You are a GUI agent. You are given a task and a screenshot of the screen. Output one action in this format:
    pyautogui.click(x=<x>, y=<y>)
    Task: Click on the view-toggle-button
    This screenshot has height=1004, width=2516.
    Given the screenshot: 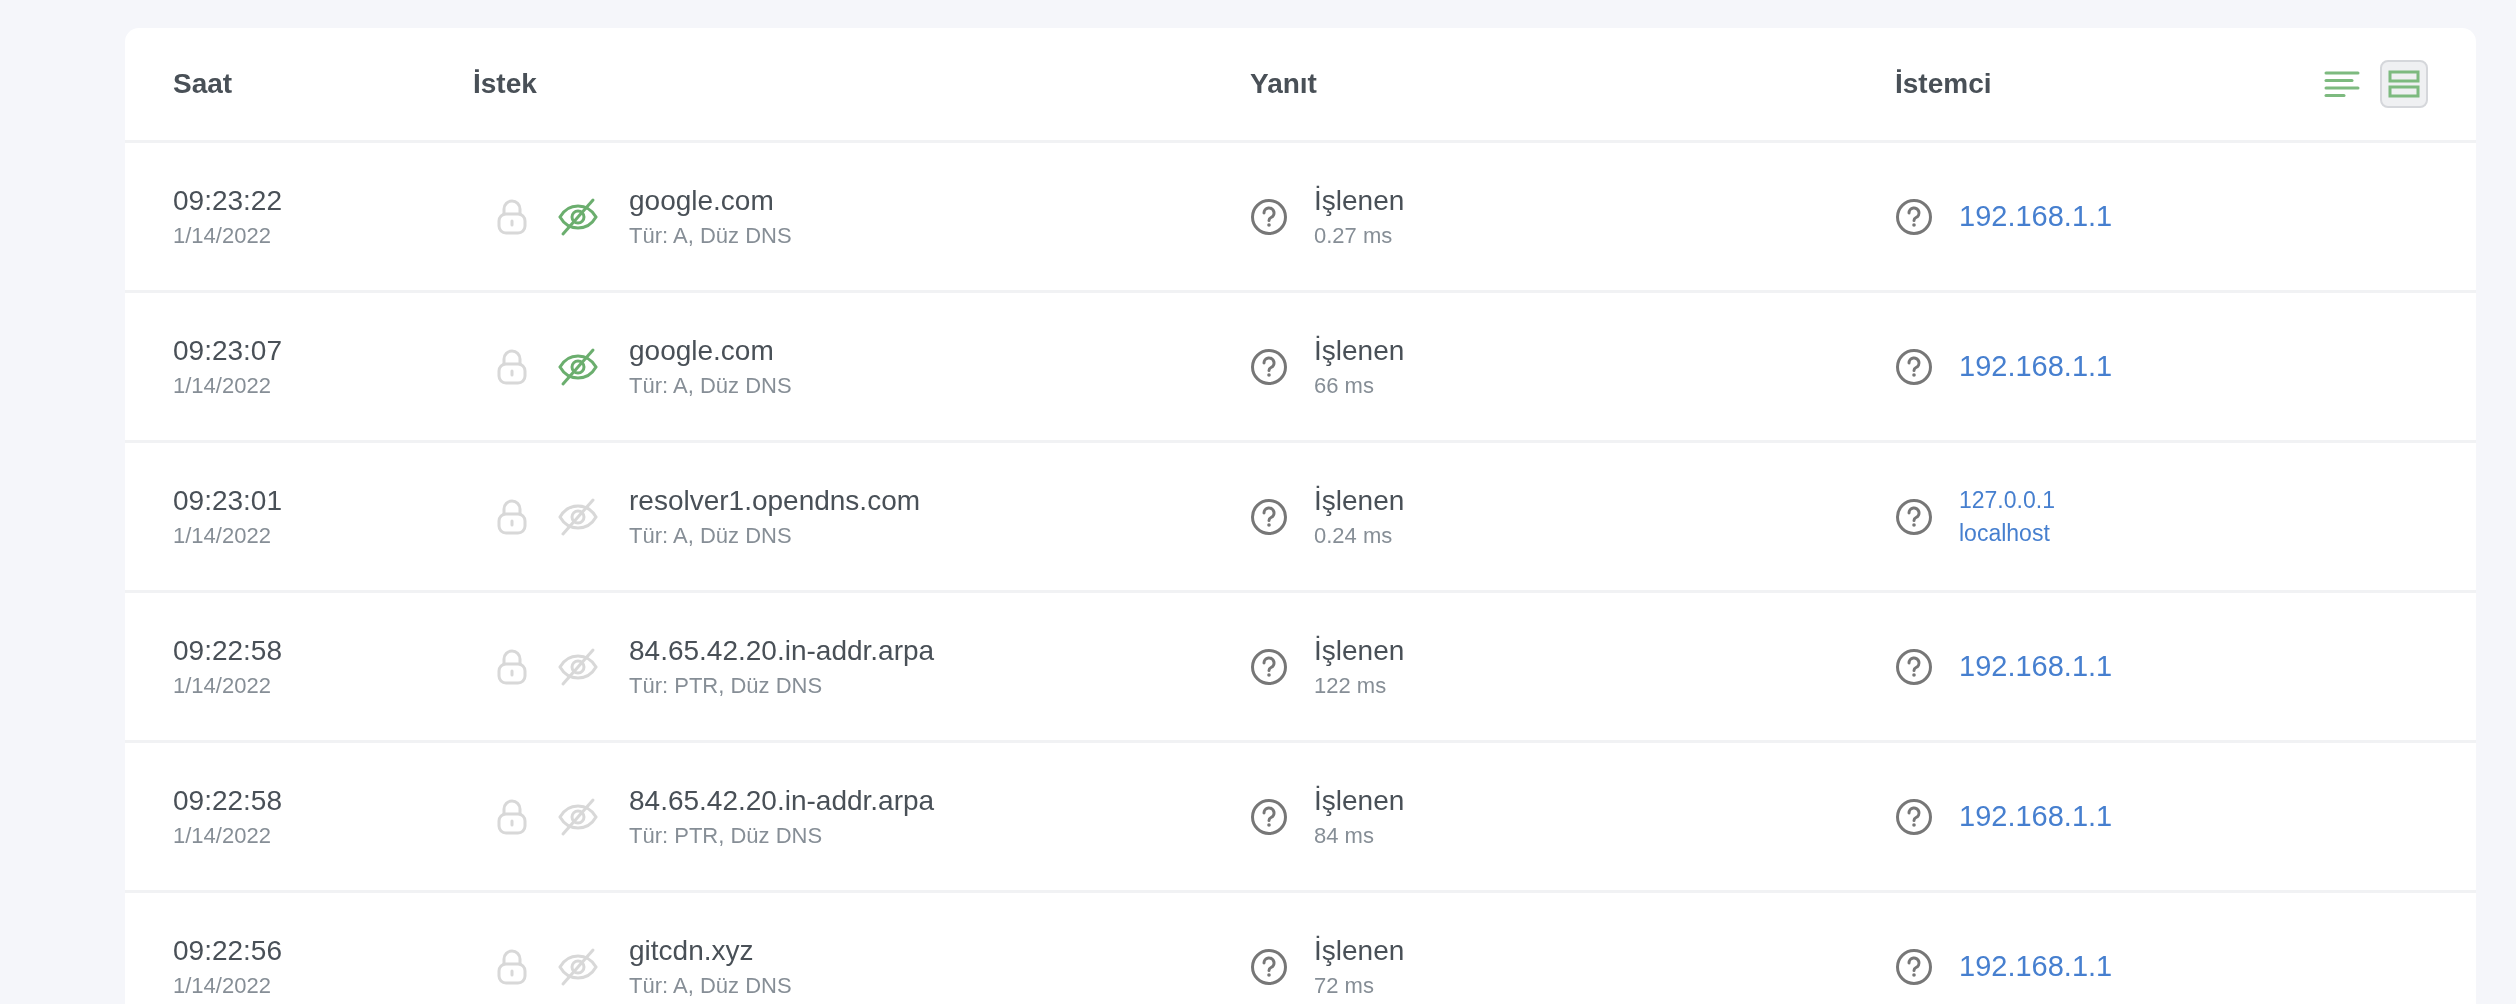 What is the action you would take?
    pyautogui.click(x=2404, y=84)
    